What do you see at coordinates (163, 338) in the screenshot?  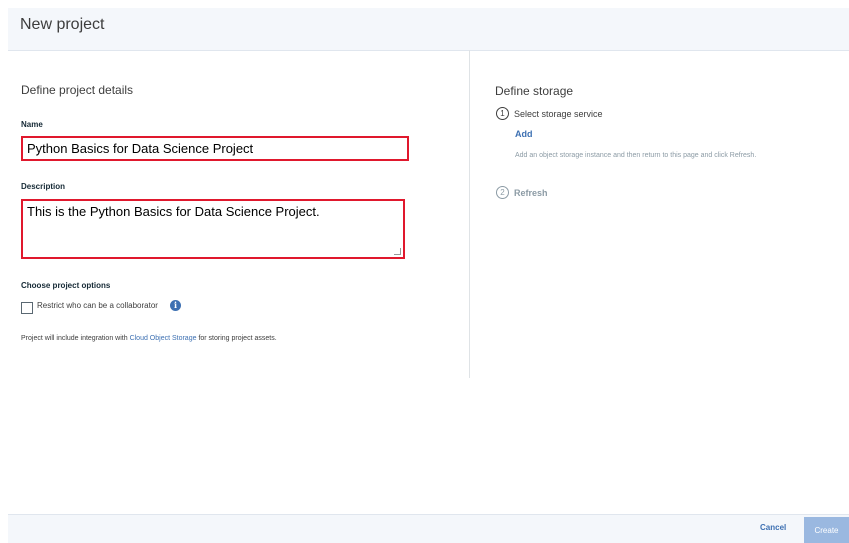 I see `cloud-object-storage-link: Cloud Object Storage` at bounding box center [163, 338].